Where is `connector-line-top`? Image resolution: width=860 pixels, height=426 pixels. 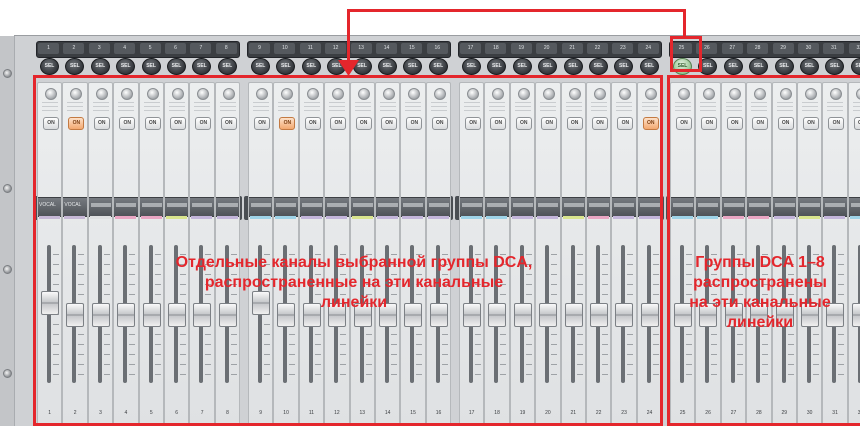
connector-line-top is located at coordinates (516, 10).